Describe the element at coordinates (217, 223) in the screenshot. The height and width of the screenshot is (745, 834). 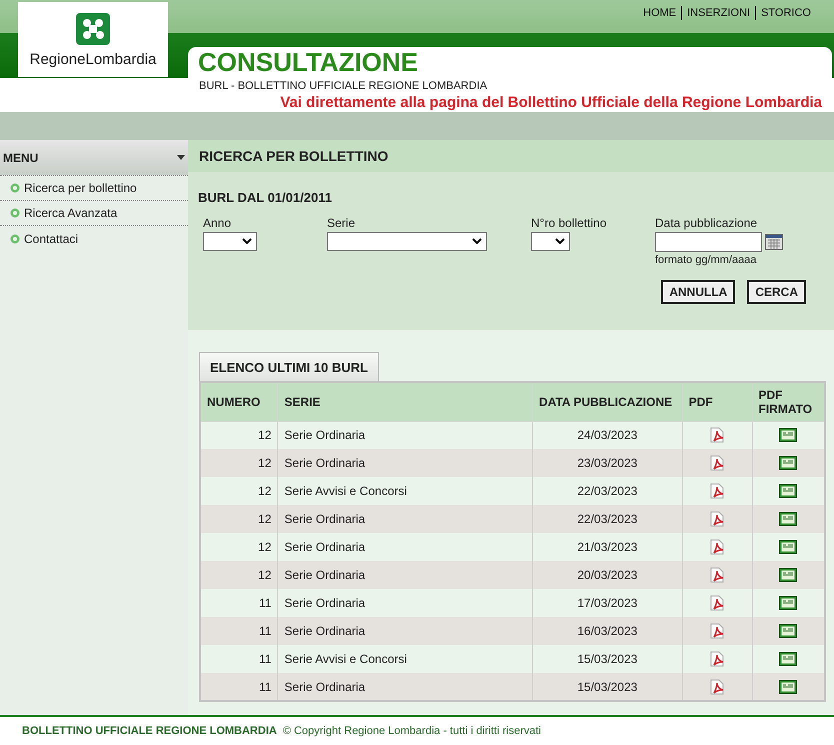
I see `field-label: Anno` at that location.